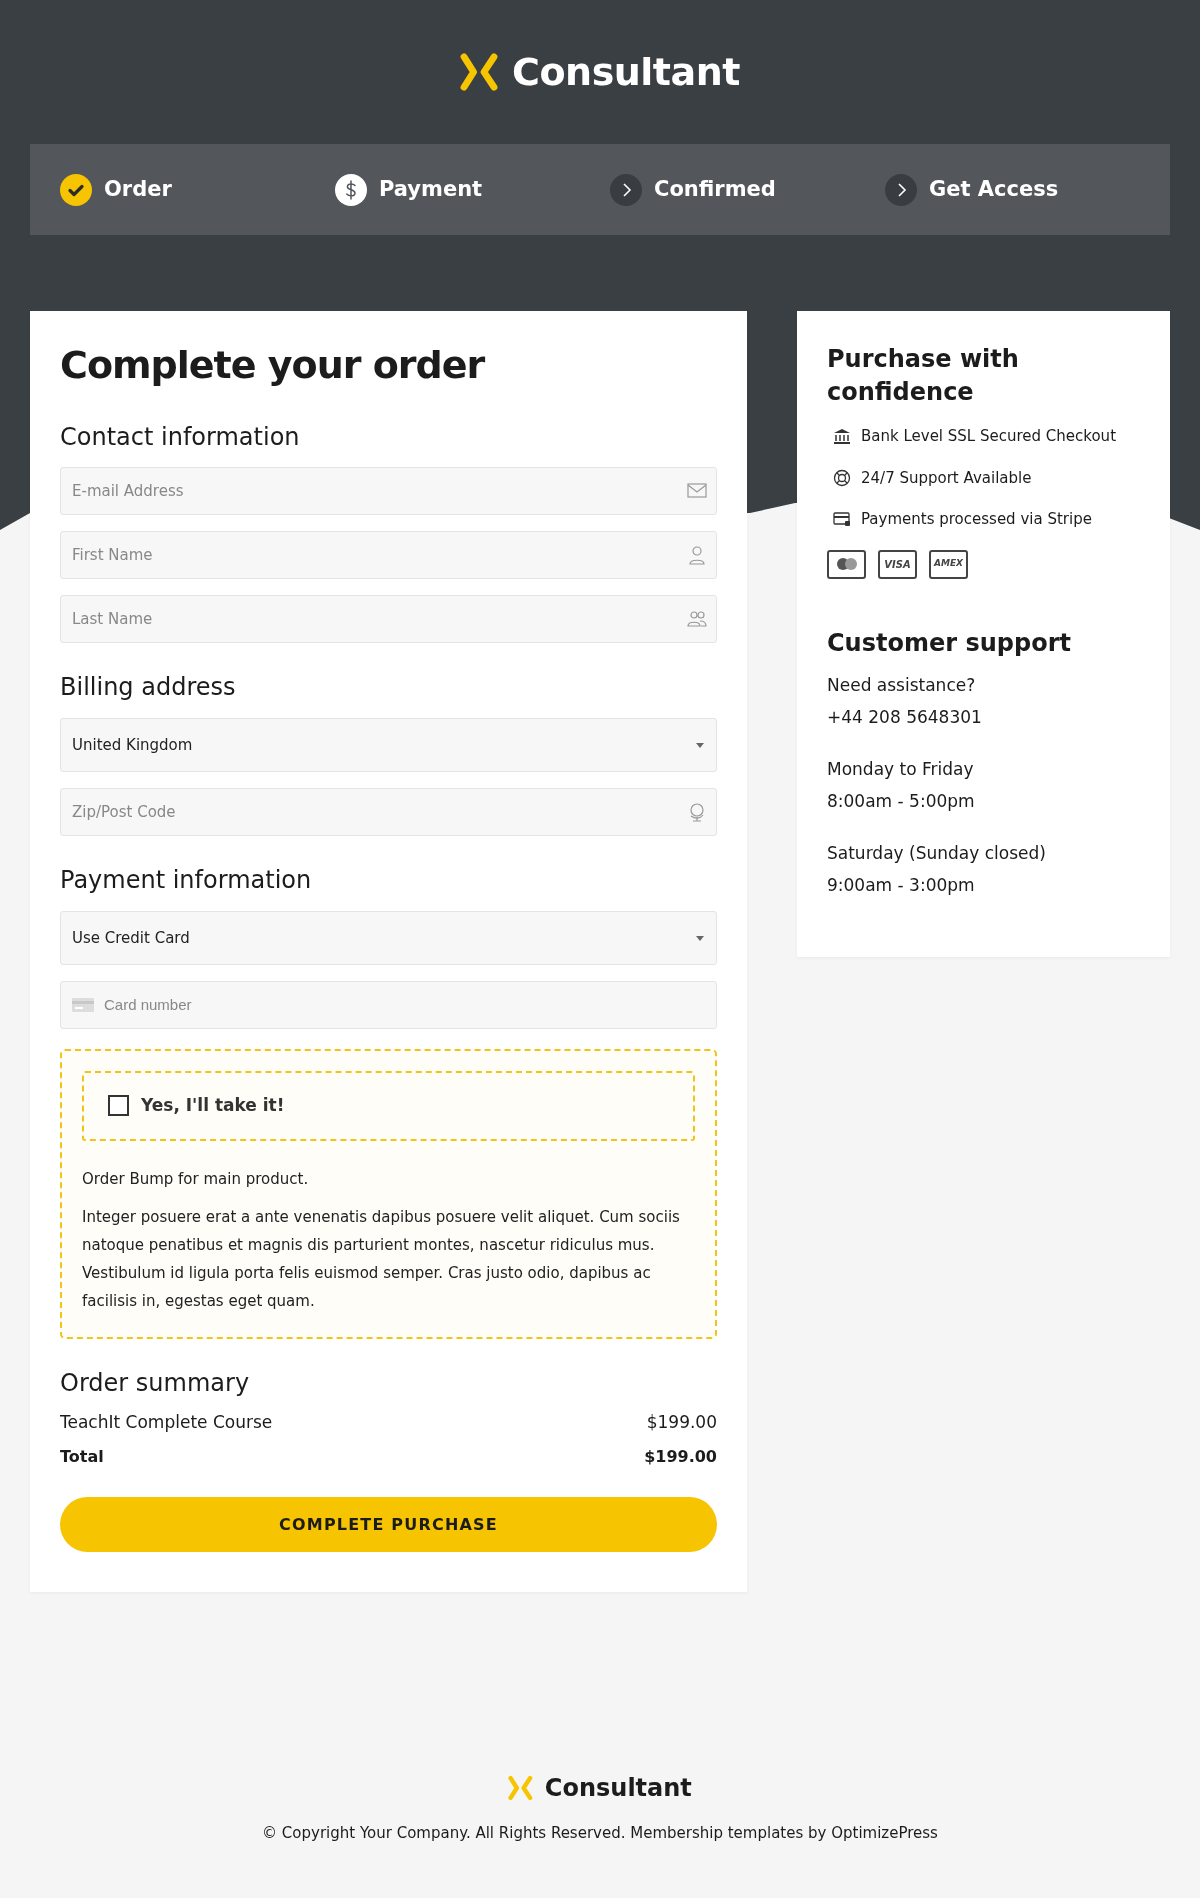 This screenshot has height=1898, width=1200. Describe the element at coordinates (897, 564) in the screenshot. I see `card-brand-badge: VISA` at that location.